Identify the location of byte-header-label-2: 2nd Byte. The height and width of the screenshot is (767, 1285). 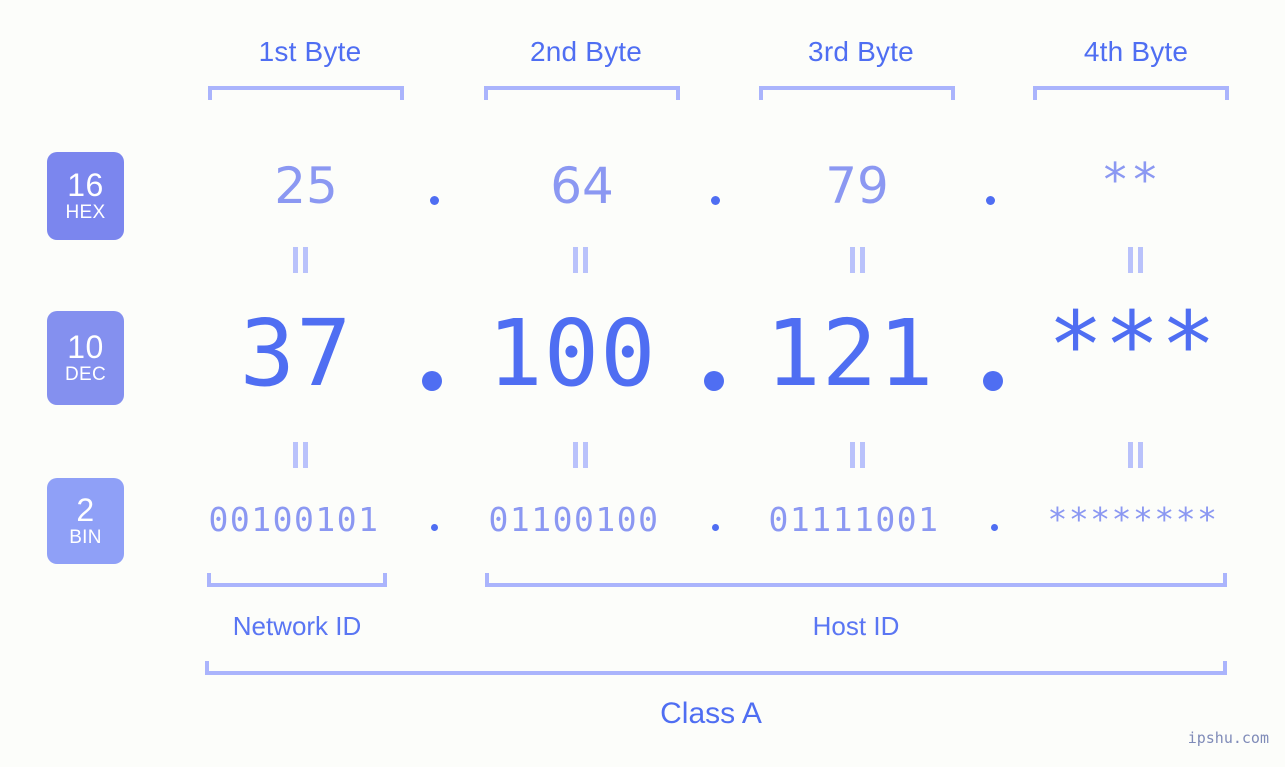
(586, 51).